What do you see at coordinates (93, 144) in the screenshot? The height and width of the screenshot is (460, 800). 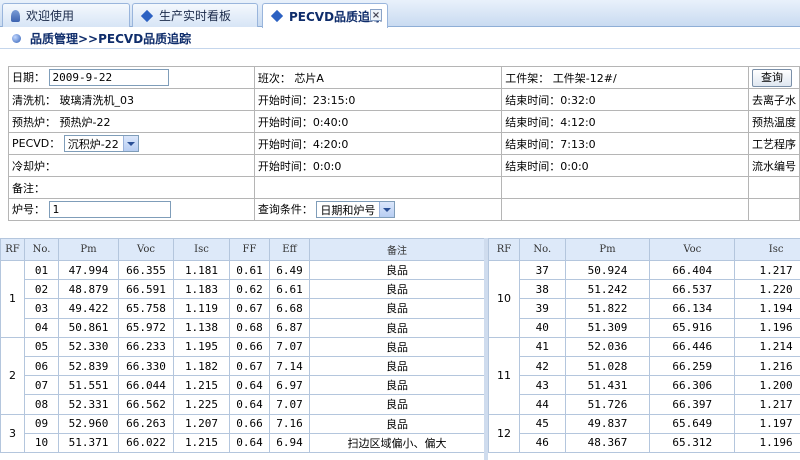 I see `pecvd-select-value: 沉积炉-22` at bounding box center [93, 144].